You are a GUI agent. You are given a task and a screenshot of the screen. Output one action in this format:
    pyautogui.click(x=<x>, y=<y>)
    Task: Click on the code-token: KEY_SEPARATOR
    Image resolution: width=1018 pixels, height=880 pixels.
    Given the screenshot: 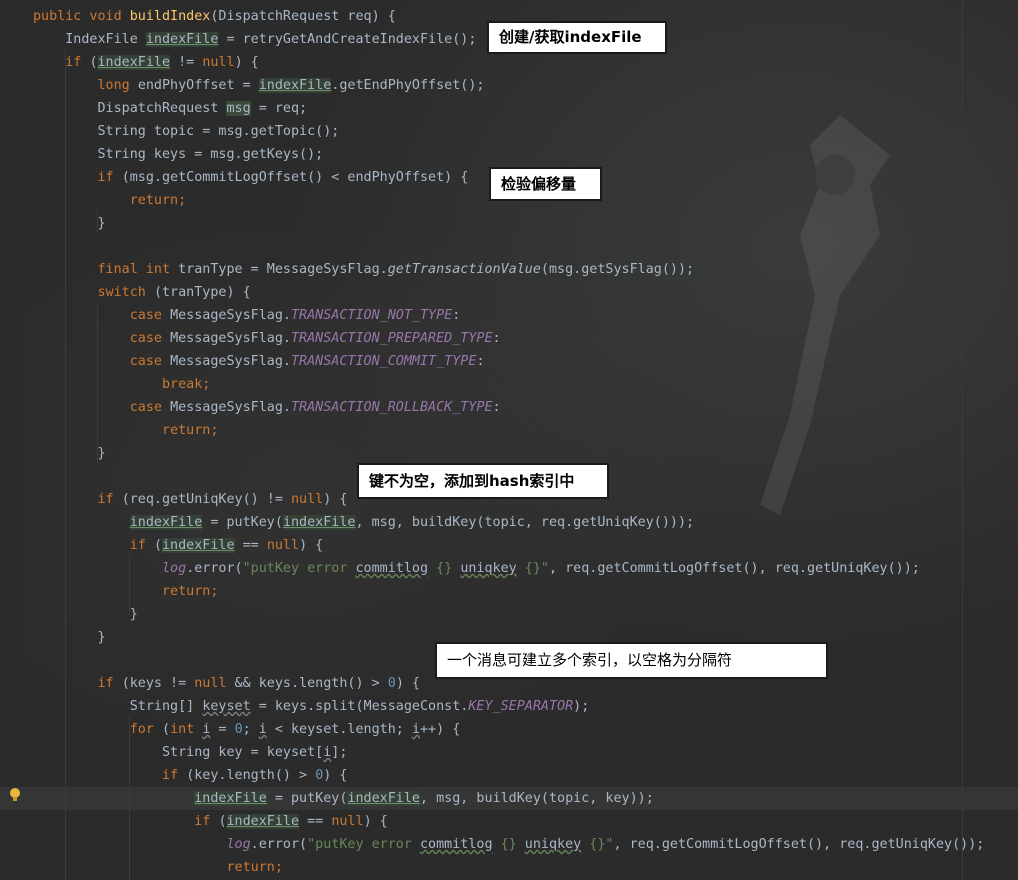 What is the action you would take?
    pyautogui.click(x=521, y=706)
    